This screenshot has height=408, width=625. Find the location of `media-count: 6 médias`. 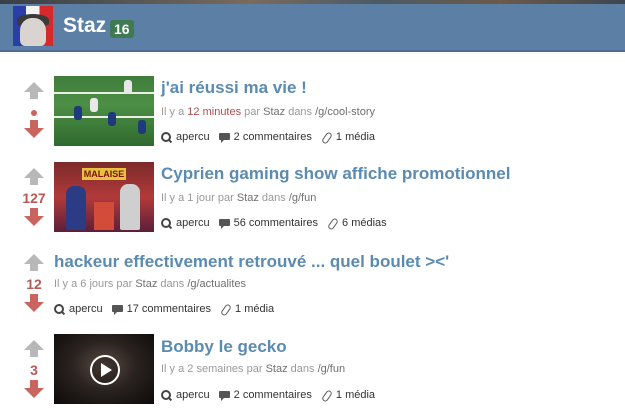

media-count: 6 médias is located at coordinates (364, 223).